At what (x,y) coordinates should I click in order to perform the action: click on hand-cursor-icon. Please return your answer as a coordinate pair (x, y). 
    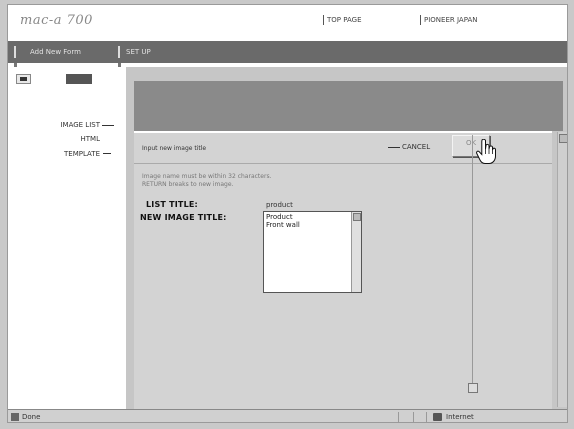
    Looking at the image, I should click on (486, 151).